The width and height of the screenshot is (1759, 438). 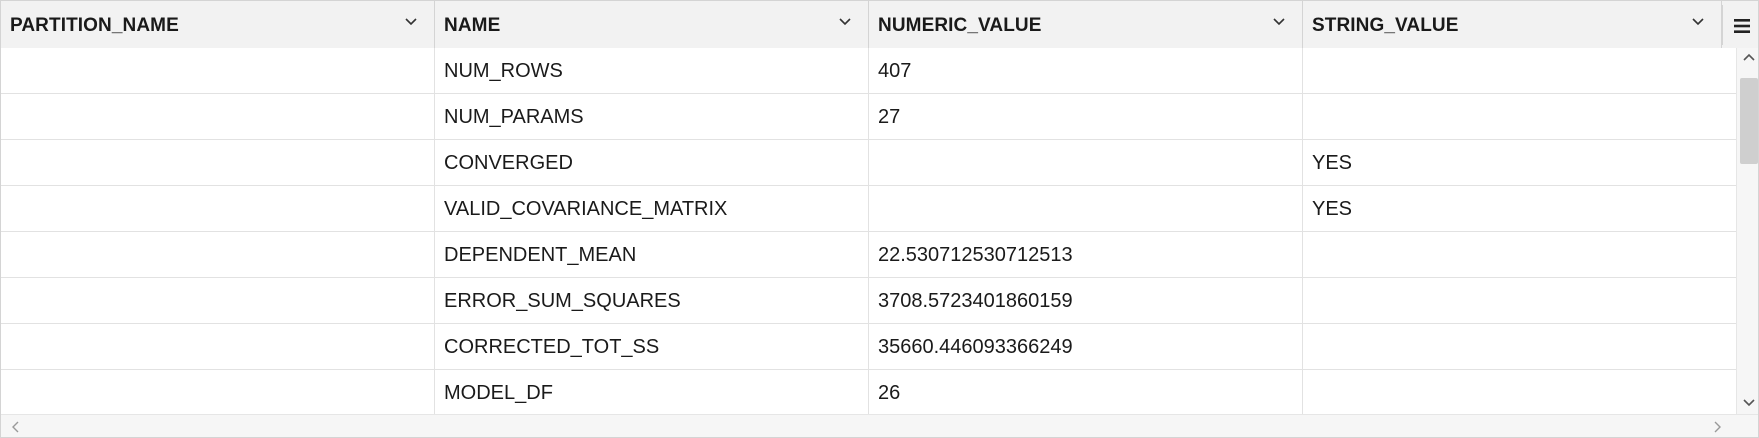 I want to click on numeric-value-cell: 3708.5723401860159, so click(x=1086, y=301).